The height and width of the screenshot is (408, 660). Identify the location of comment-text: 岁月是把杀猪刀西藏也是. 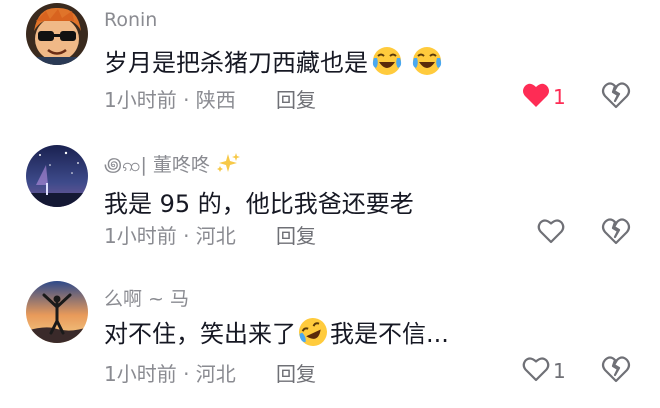
(274, 60).